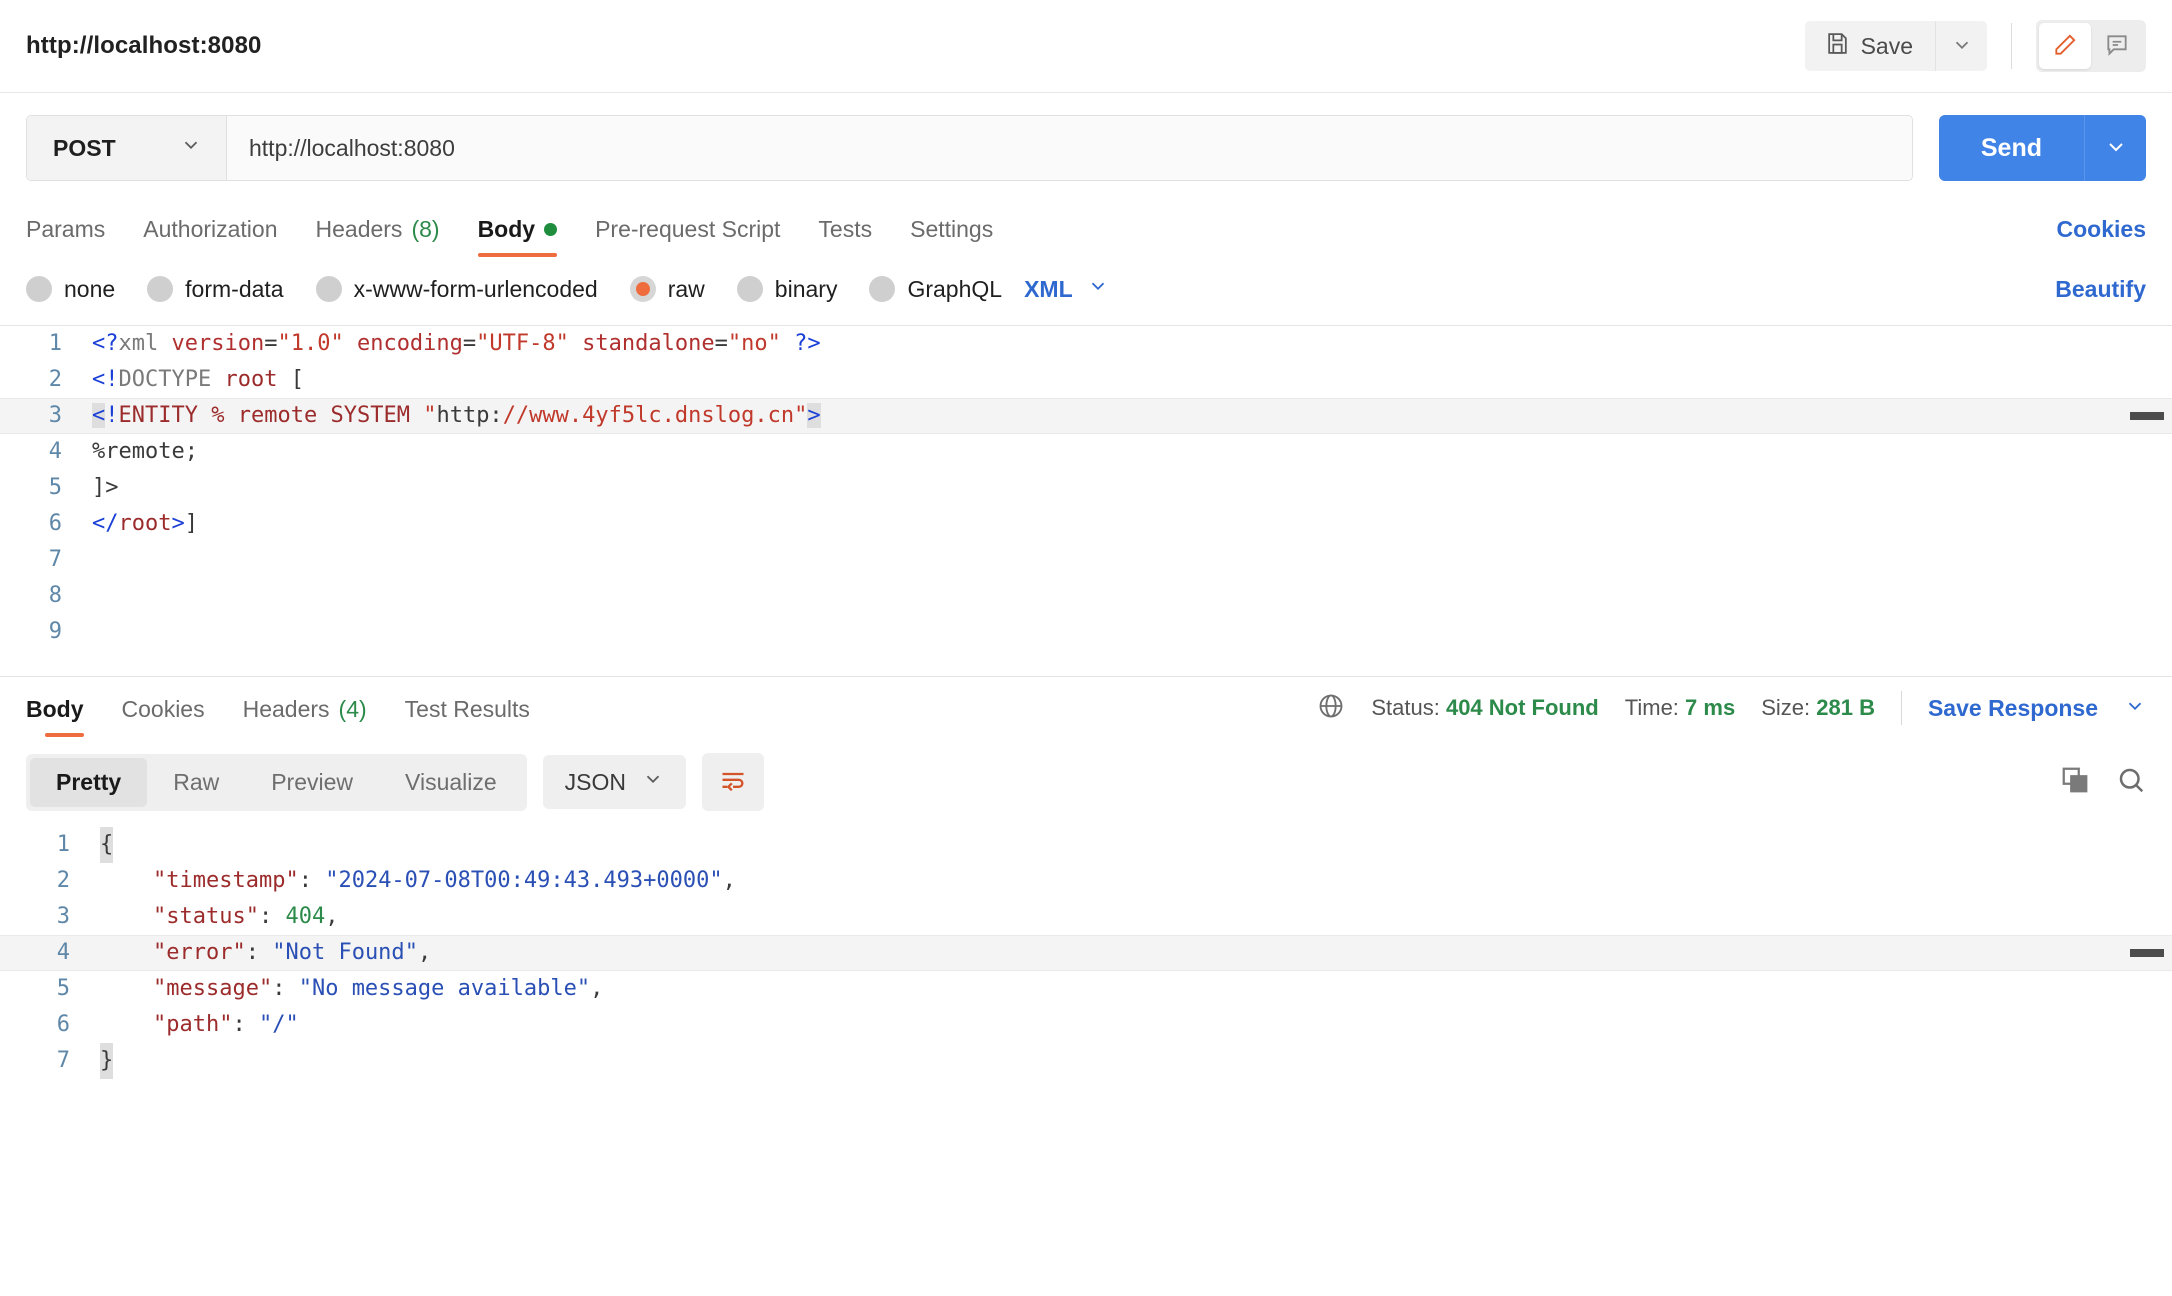 This screenshot has width=2172, height=1296. What do you see at coordinates (1048, 288) in the screenshot?
I see `raw-format-value: XML` at bounding box center [1048, 288].